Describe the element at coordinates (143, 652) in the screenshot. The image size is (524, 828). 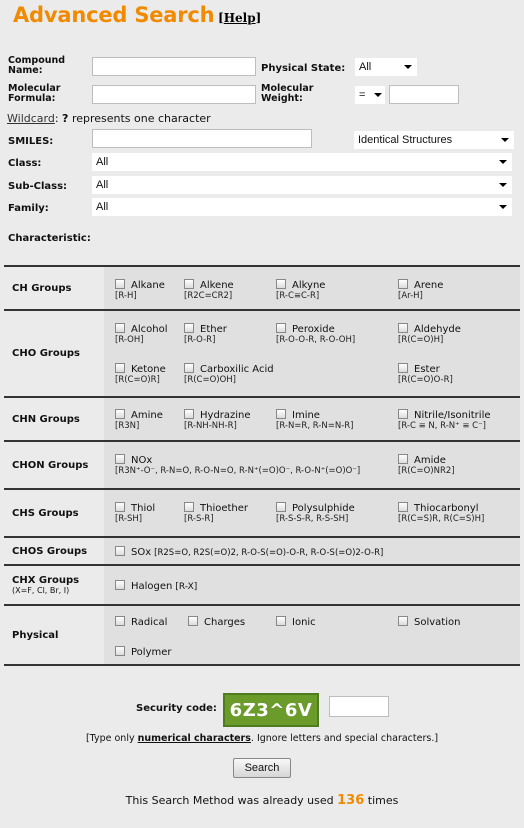
I see `checkbox-polymer: Polymer` at that location.